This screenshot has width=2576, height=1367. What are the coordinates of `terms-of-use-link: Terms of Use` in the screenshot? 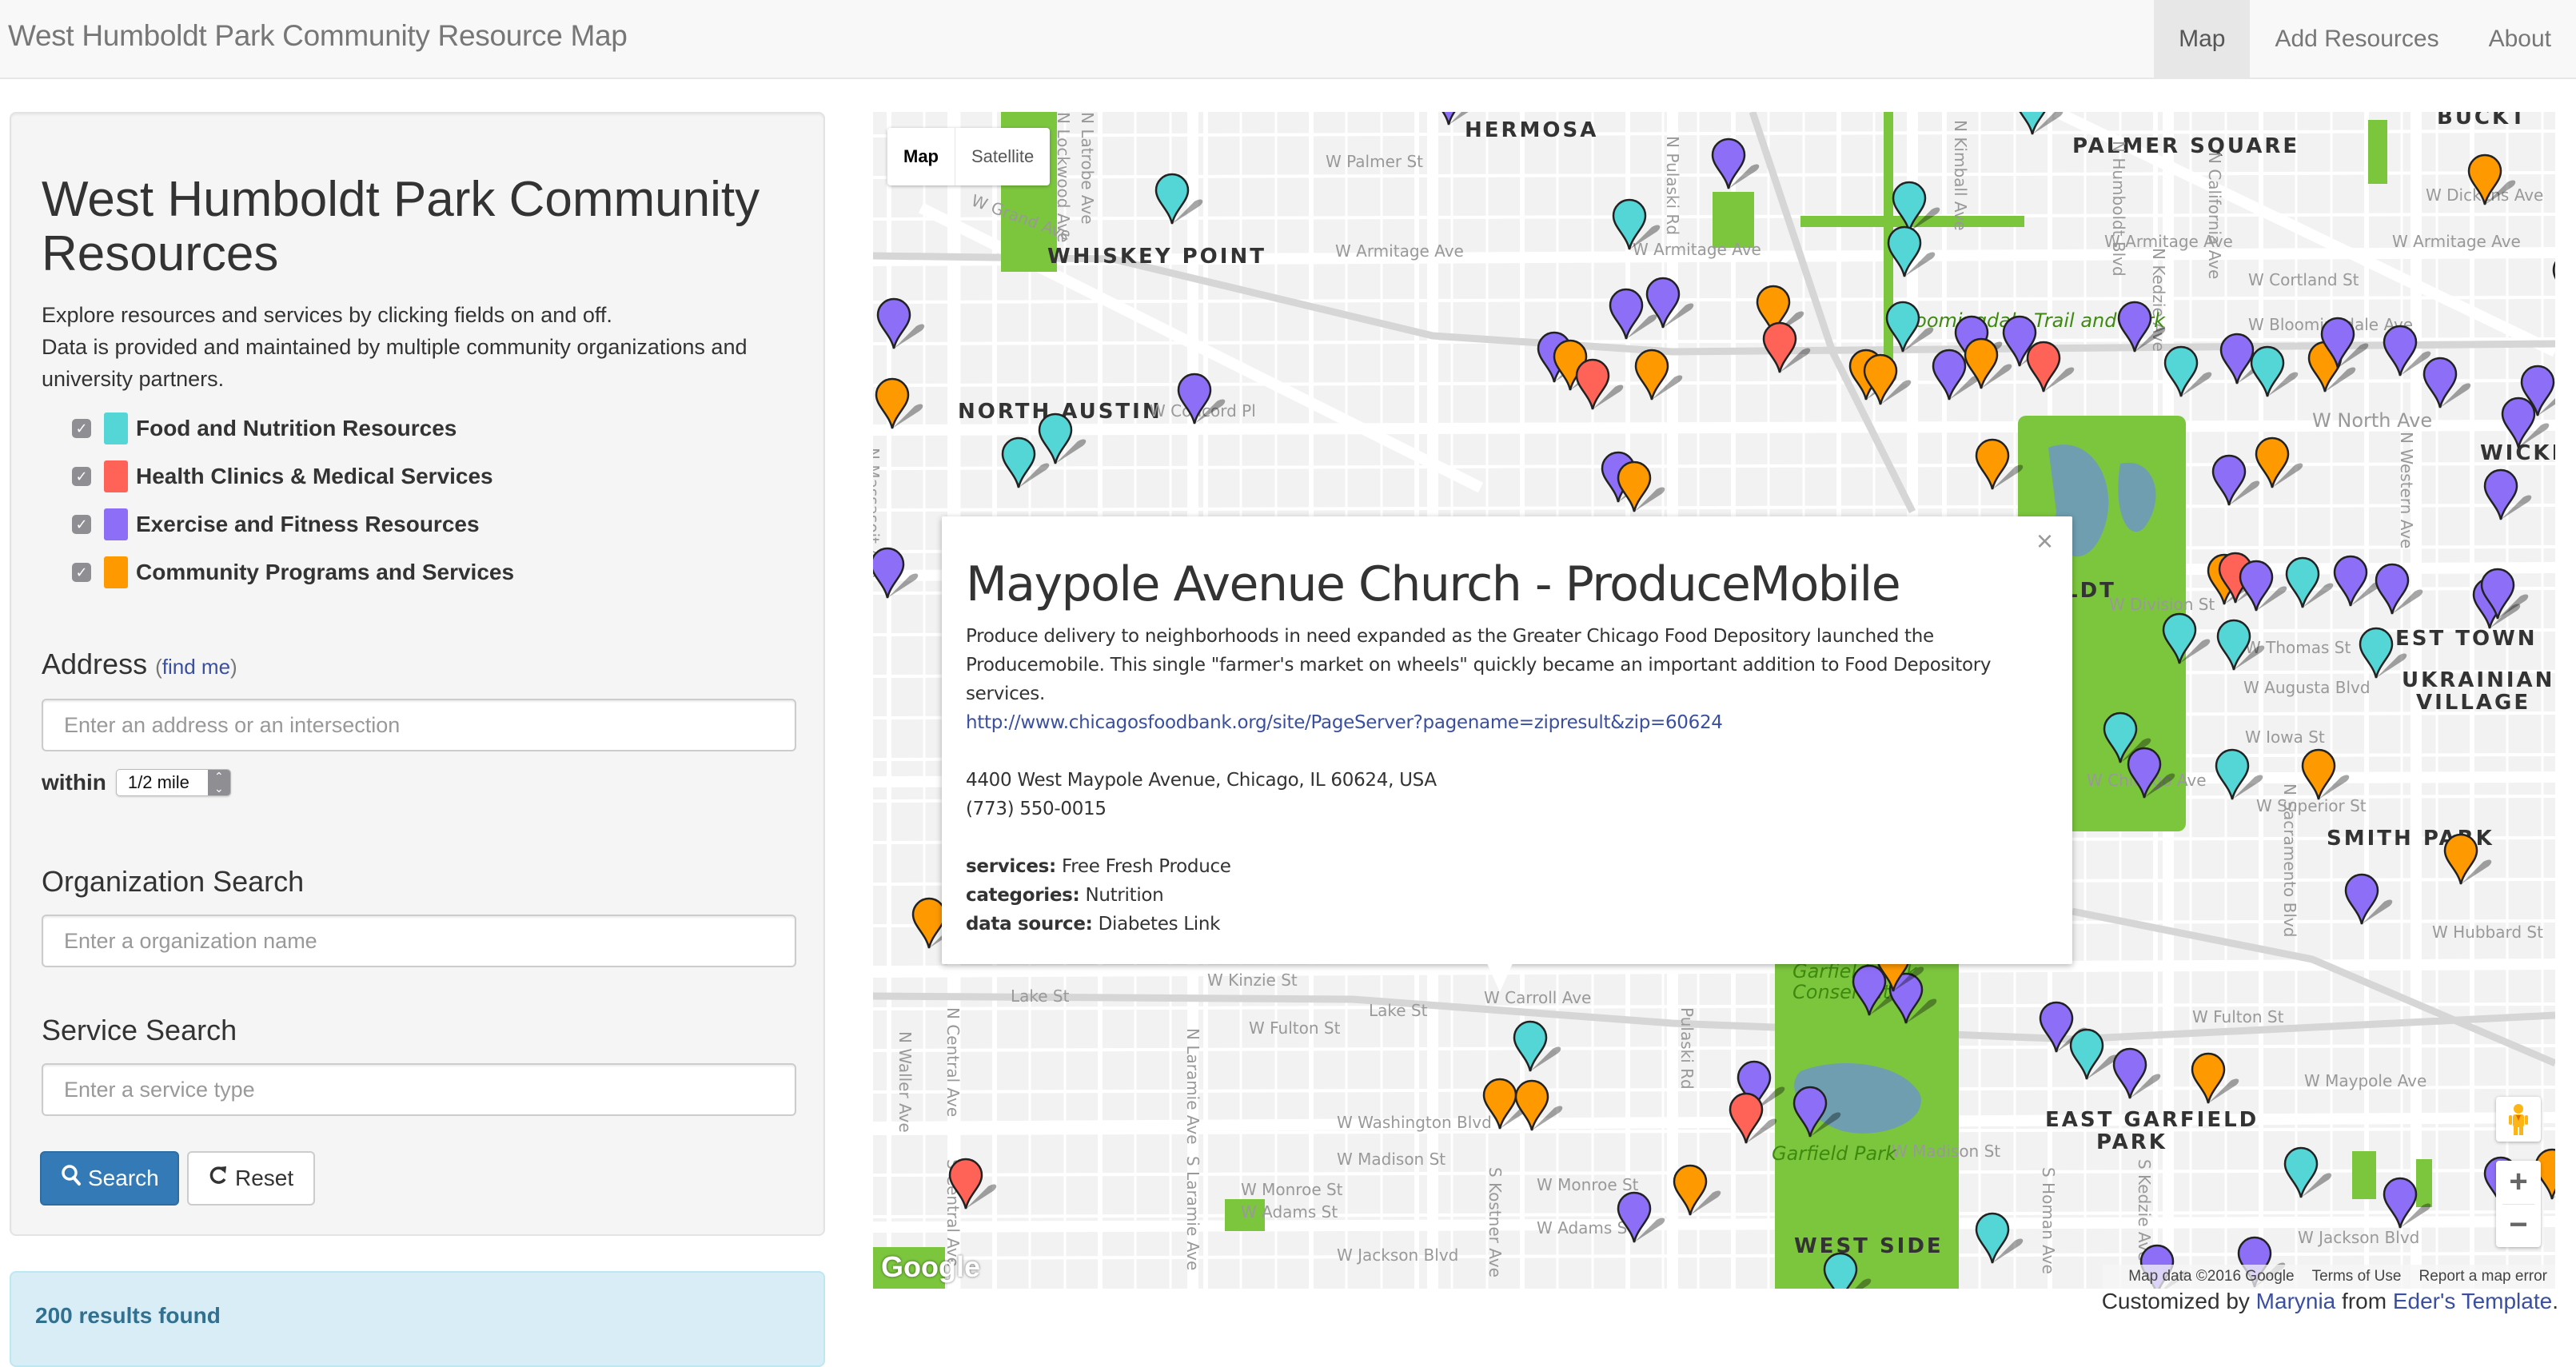 It's located at (2357, 1276).